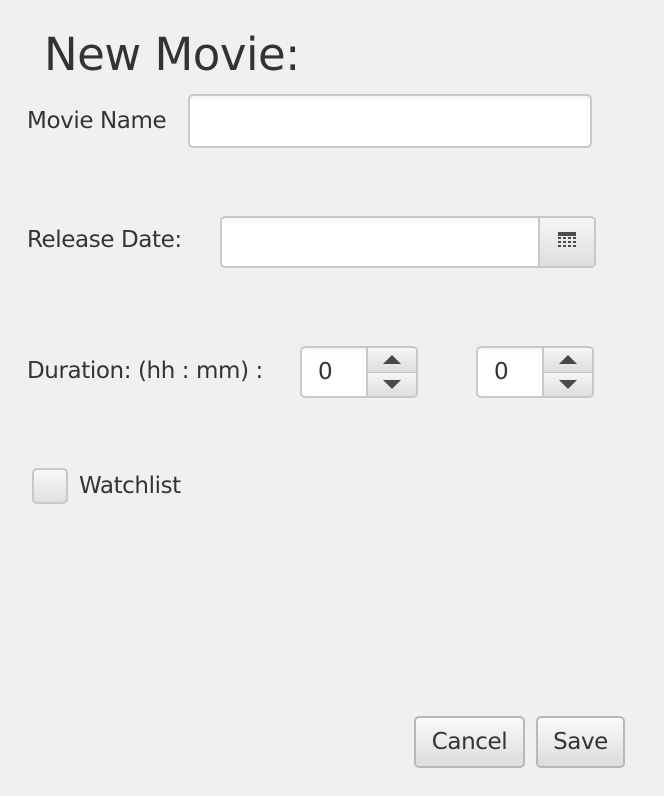 The width and height of the screenshot is (664, 796). Describe the element at coordinates (145, 371) in the screenshot. I see `duration-label: Duration: (hh : mm) :` at that location.